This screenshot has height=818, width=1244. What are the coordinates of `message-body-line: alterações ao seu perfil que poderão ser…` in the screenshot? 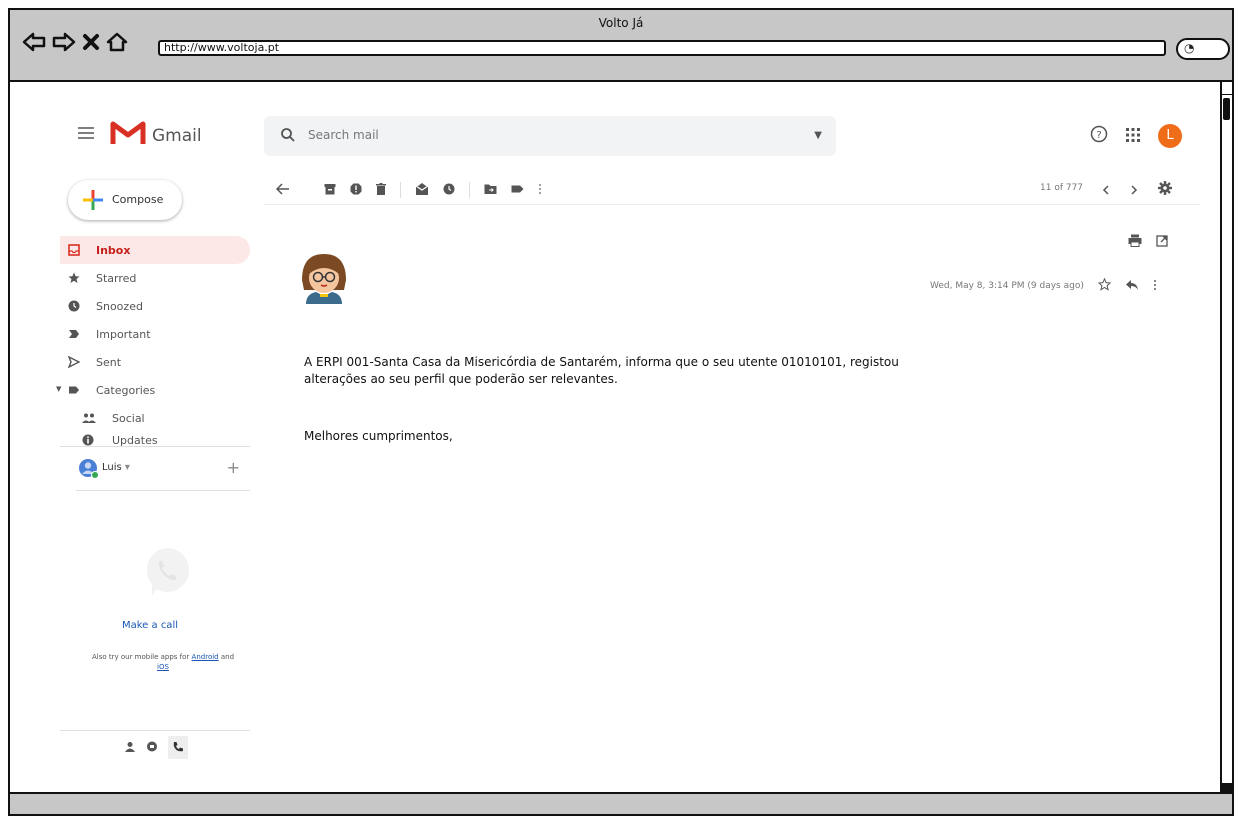 It's located at (461, 379).